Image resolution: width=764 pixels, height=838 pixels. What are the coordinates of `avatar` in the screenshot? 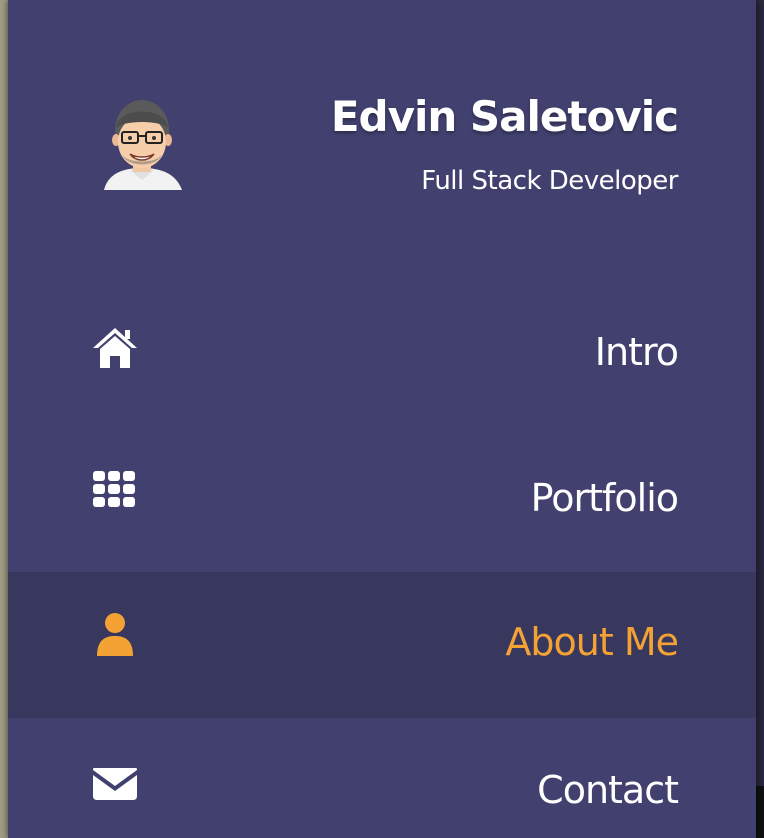 It's located at (143, 145).